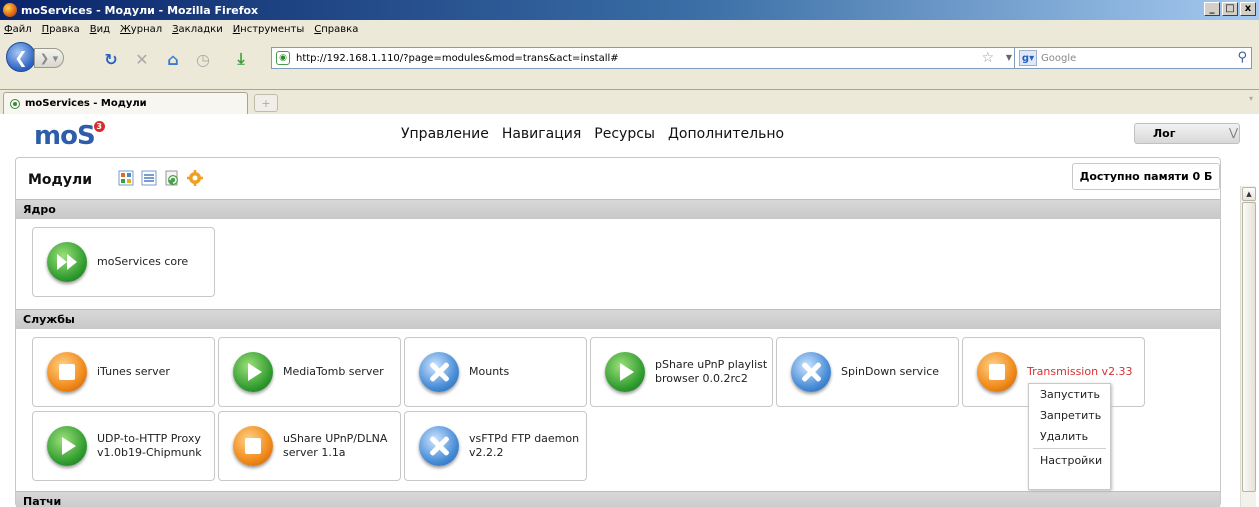  I want to click on module-card-mounts: Mounts, so click(495, 372).